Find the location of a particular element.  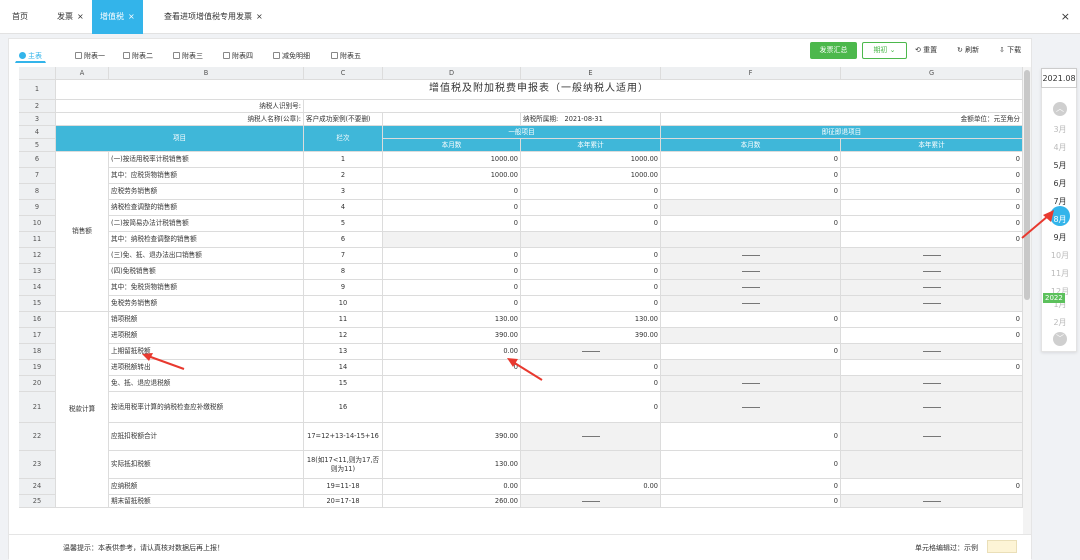

row-number: 24 is located at coordinates (37, 487).